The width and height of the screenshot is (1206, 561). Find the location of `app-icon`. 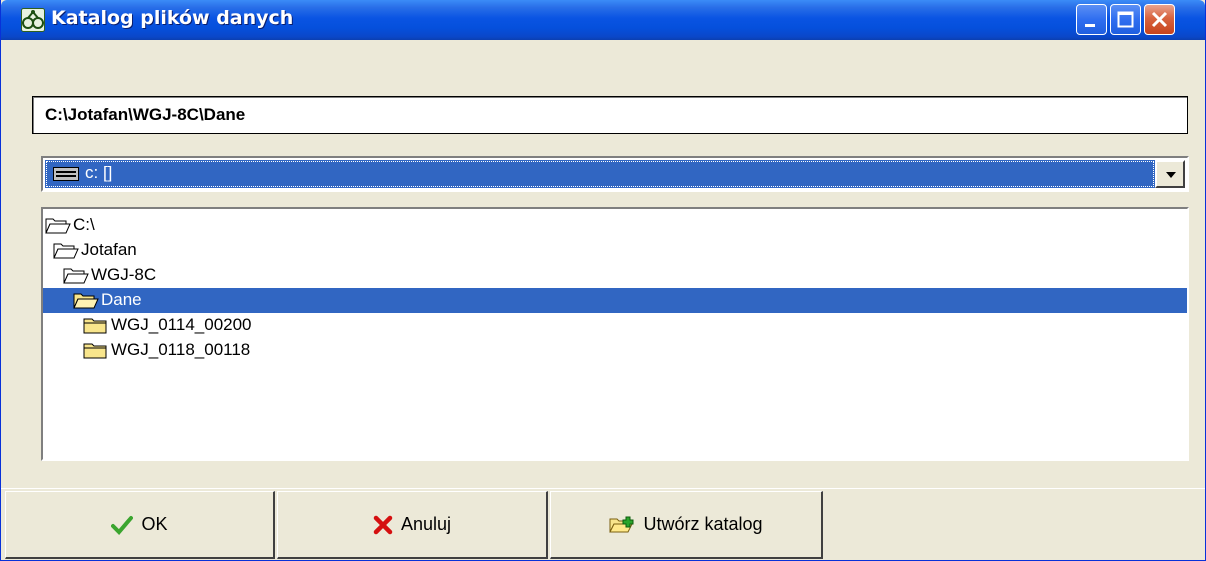

app-icon is located at coordinates (33, 20).